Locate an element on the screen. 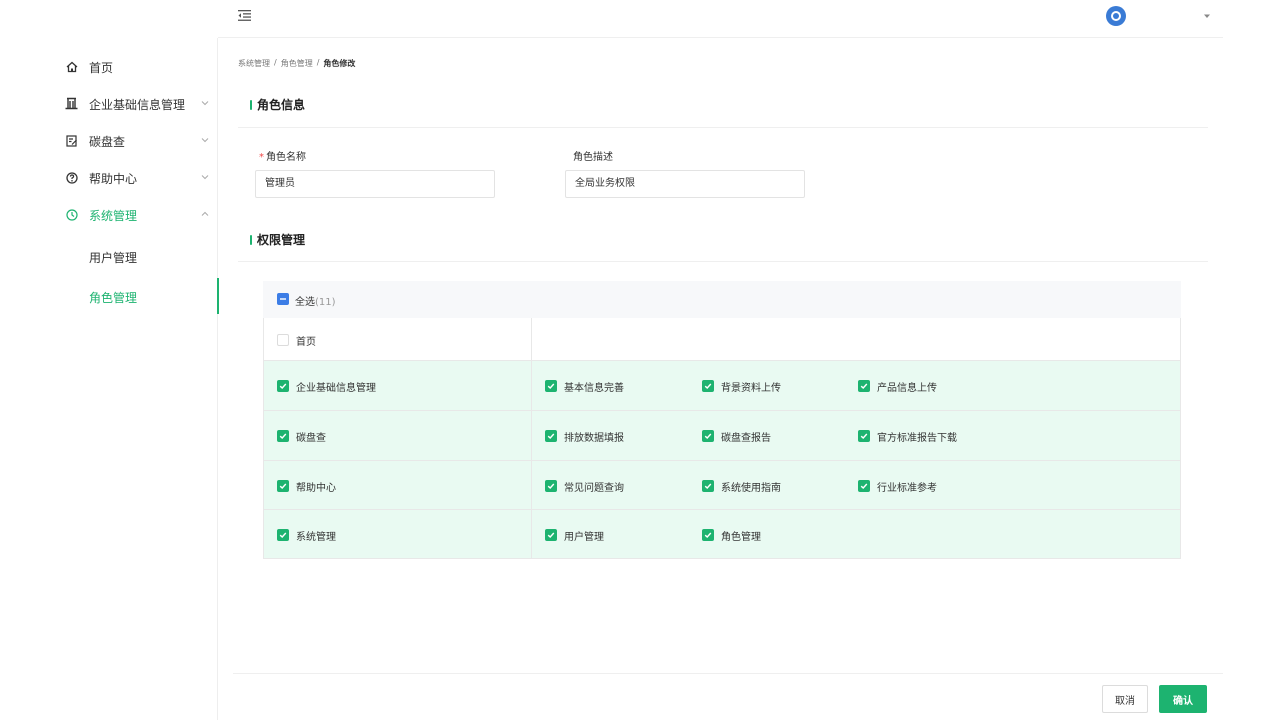 The height and width of the screenshot is (720, 1280). sidebar-item-enterprise: 企业基础信息管理 is located at coordinates (138, 104).